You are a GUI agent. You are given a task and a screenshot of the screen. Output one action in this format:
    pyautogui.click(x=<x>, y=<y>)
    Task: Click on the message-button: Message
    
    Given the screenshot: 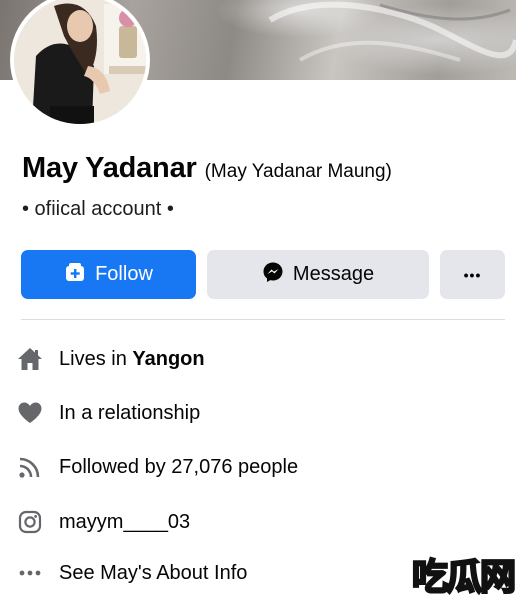 What is the action you would take?
    pyautogui.click(x=318, y=274)
    